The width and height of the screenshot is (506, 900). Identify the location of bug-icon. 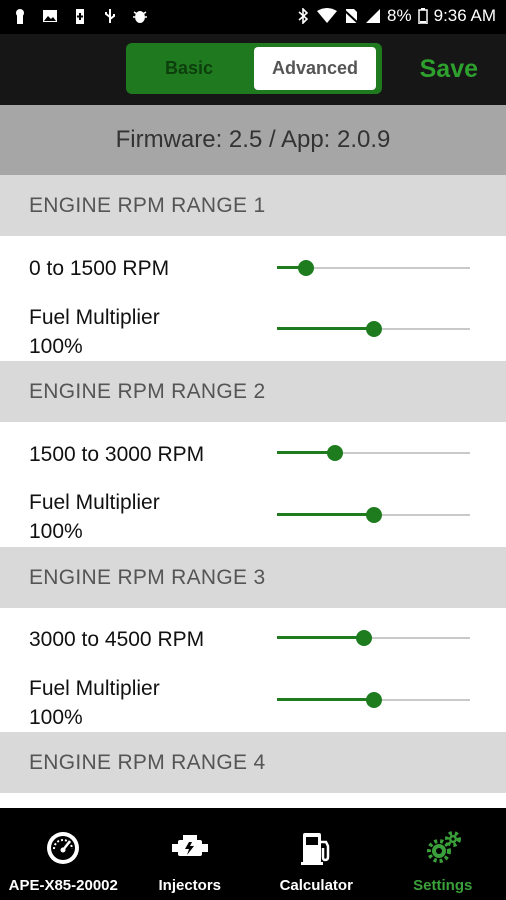
(140, 17).